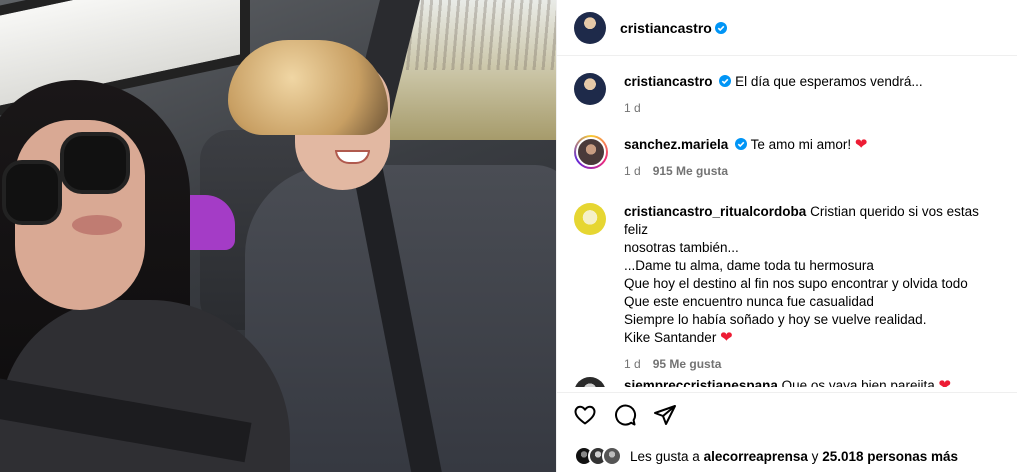 This screenshot has width=1017, height=472. I want to click on author-username: cristiancastro, so click(666, 28).